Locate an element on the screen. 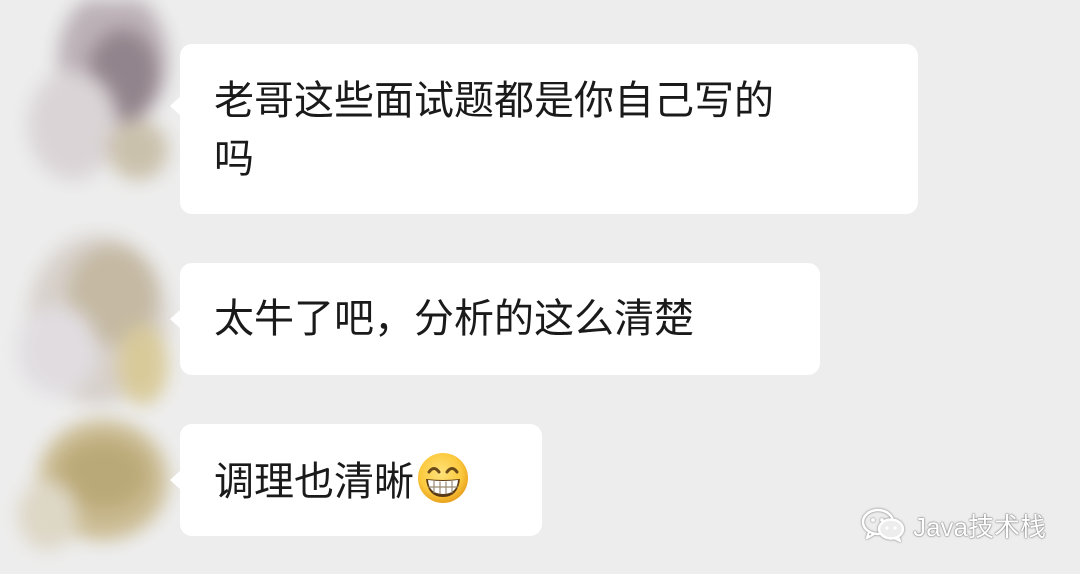 This screenshot has height=574, width=1080. watermark: Java技术栈 is located at coordinates (953, 525).